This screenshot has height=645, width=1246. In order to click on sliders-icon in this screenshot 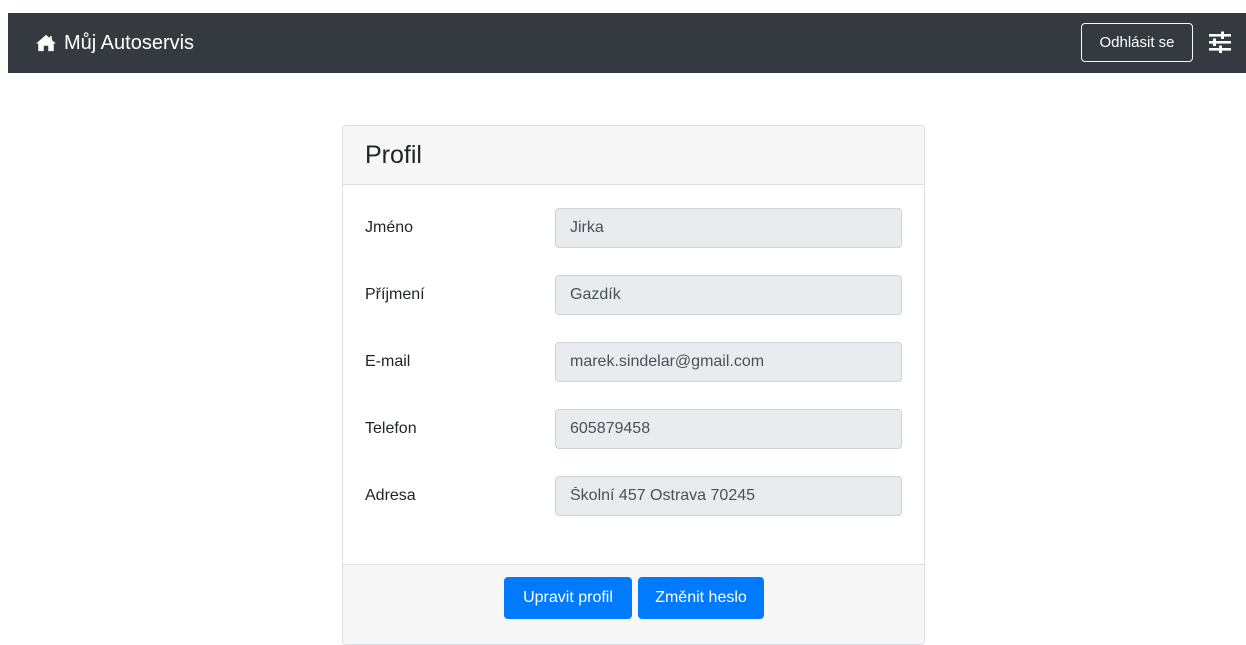, I will do `click(1220, 42)`.